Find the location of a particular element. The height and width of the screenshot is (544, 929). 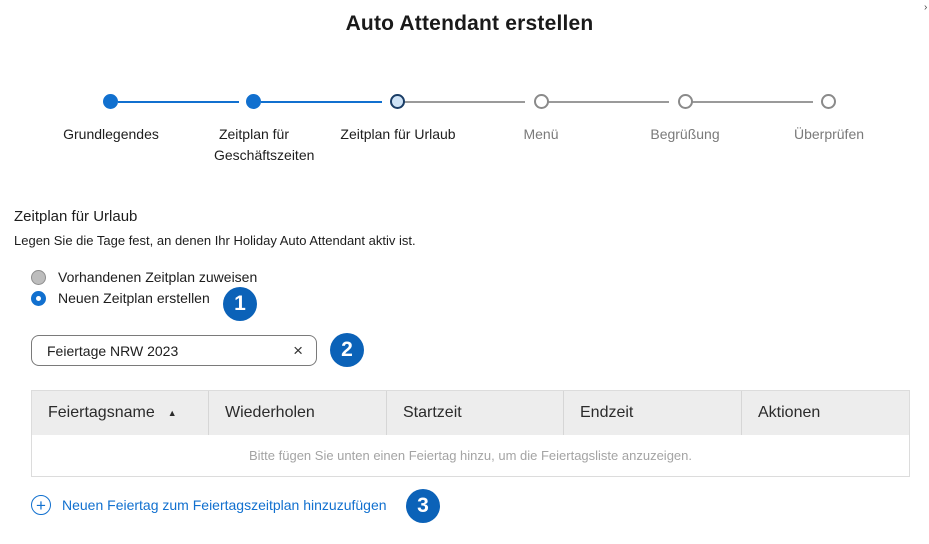

radio-assign-existing-schedule: Vorhandenen Zeitplan zuweisen is located at coordinates (144, 277).